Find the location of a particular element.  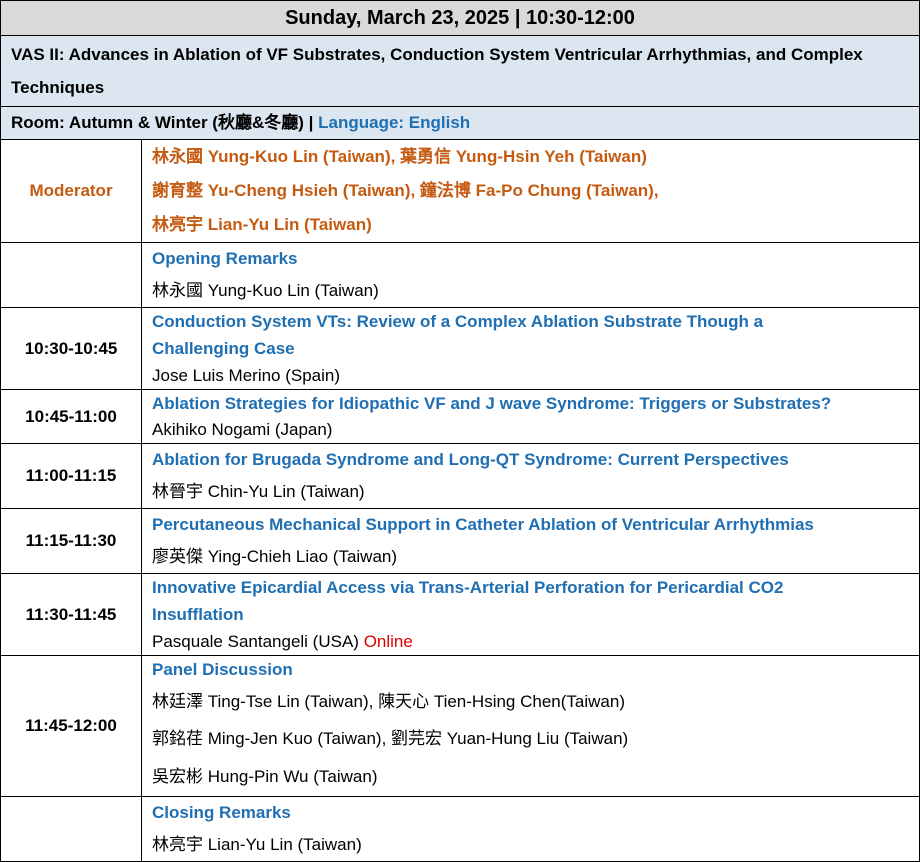

speaker-line: Pasquale Santangeli (USA) Online is located at coordinates (531, 641).